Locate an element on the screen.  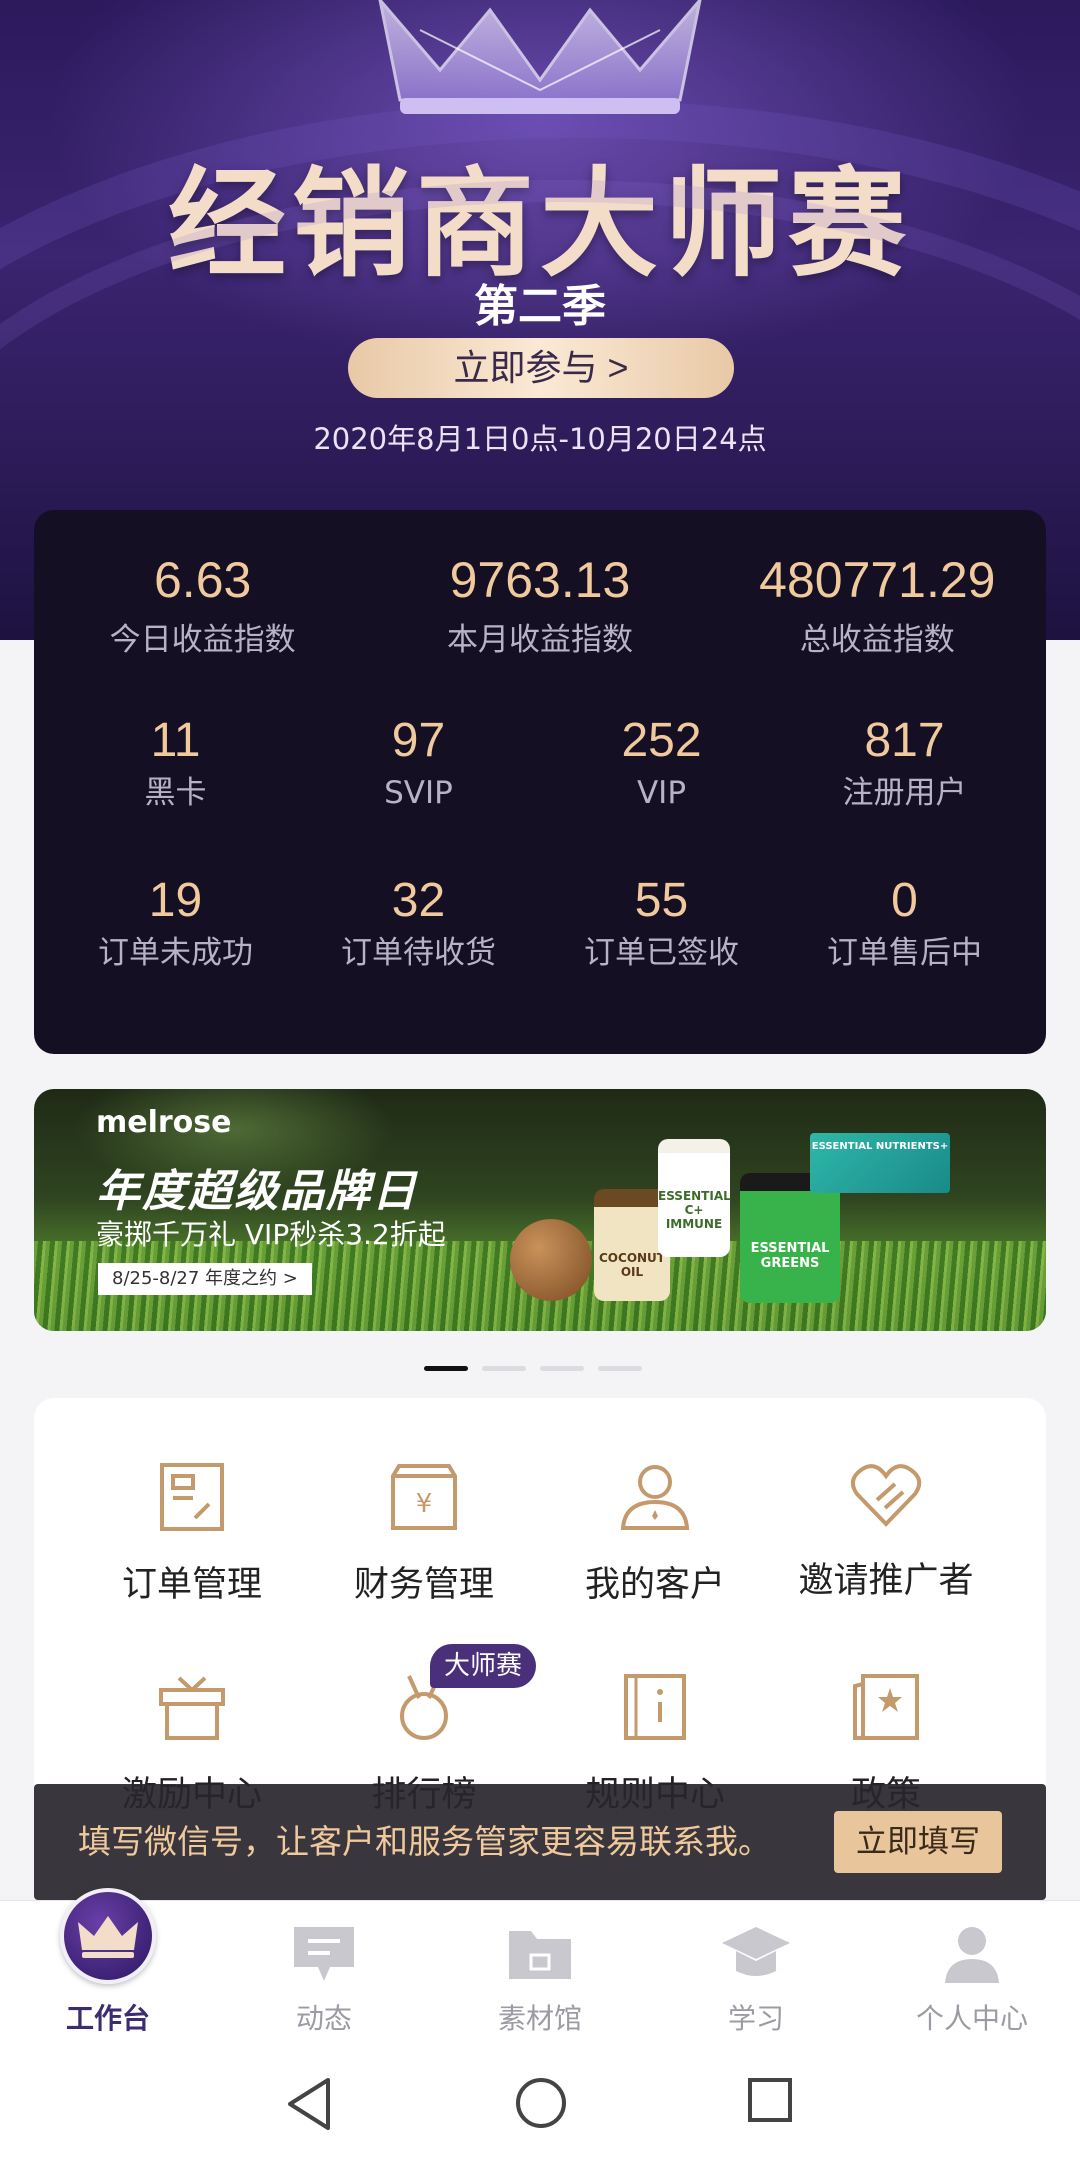
back-icon is located at coordinates (309, 2104).